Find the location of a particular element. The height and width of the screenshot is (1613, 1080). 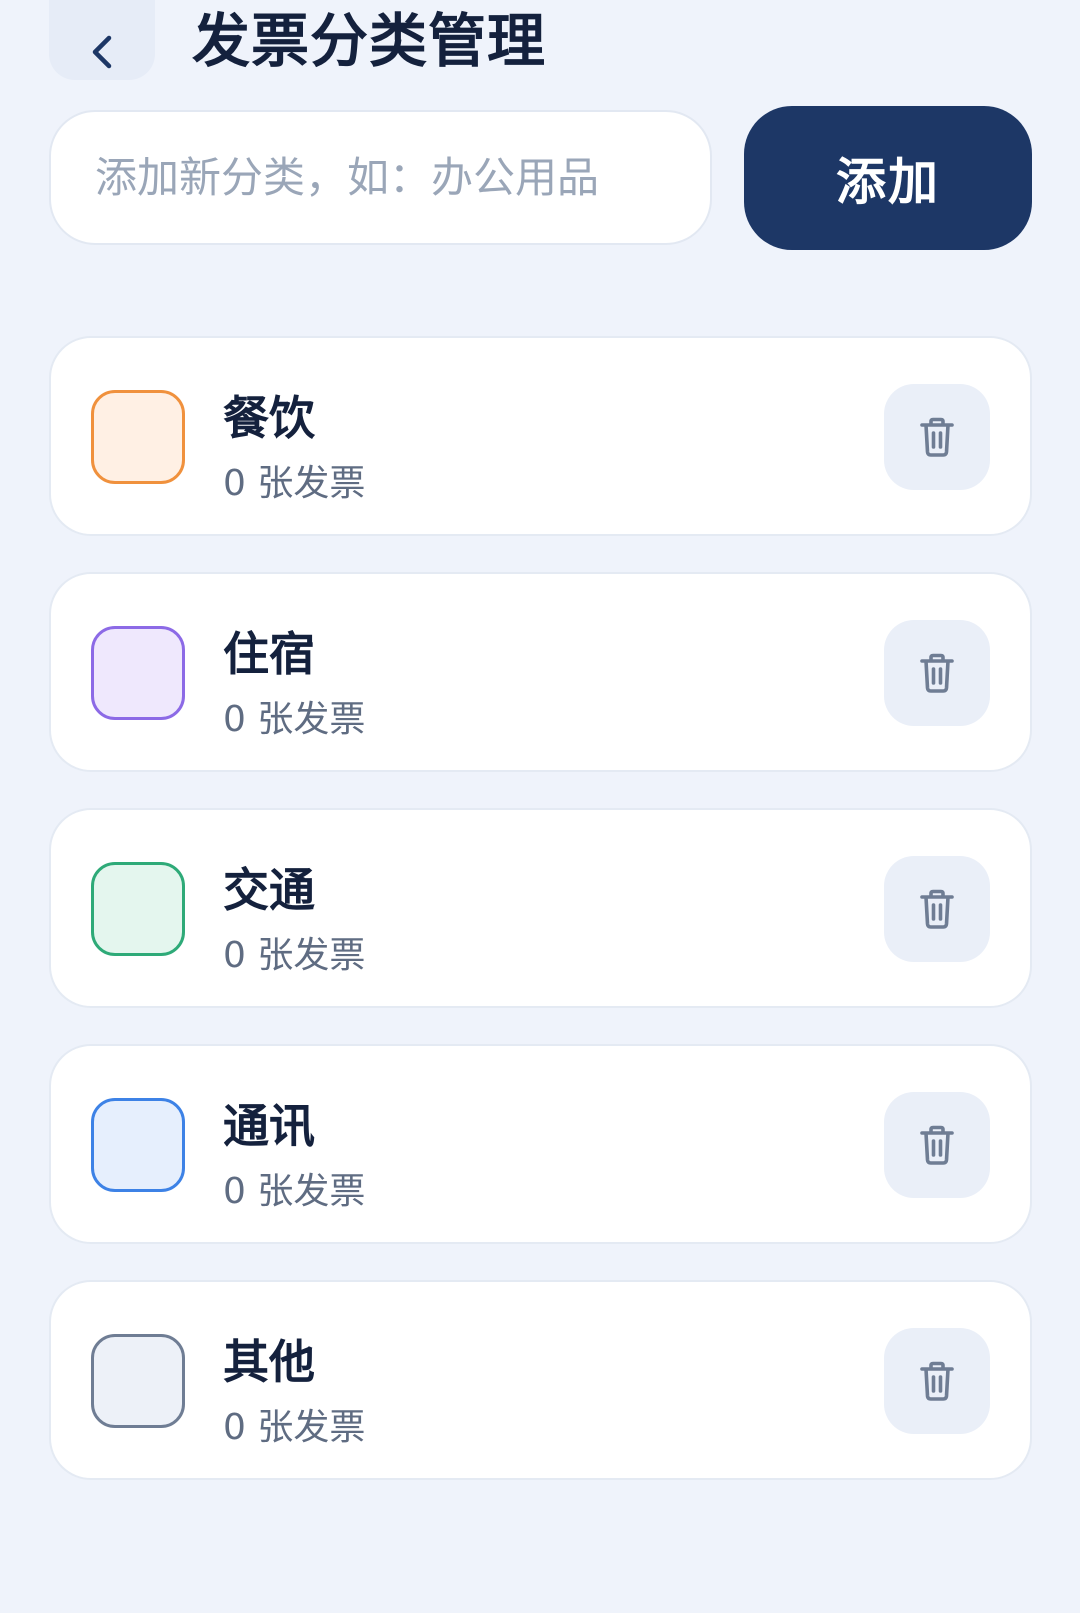

add-category-form: 添加 is located at coordinates (540, 178).